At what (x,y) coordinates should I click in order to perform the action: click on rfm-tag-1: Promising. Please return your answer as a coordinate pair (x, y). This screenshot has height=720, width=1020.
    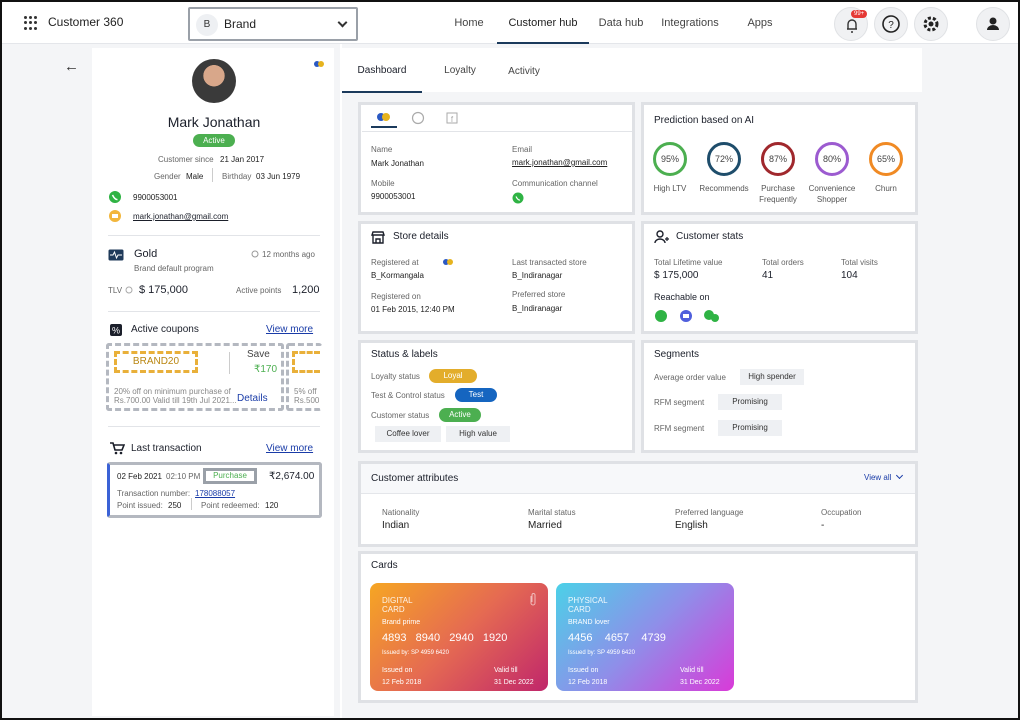
    Looking at the image, I should click on (750, 402).